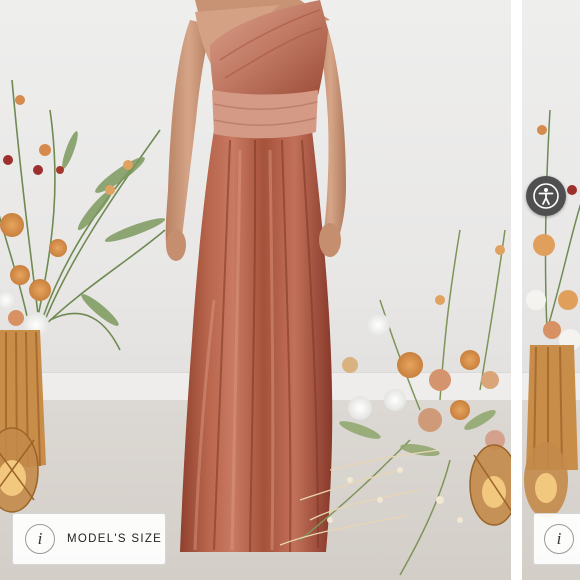 Image resolution: width=580 pixels, height=580 pixels. I want to click on next-photo-scene, so click(551, 290).